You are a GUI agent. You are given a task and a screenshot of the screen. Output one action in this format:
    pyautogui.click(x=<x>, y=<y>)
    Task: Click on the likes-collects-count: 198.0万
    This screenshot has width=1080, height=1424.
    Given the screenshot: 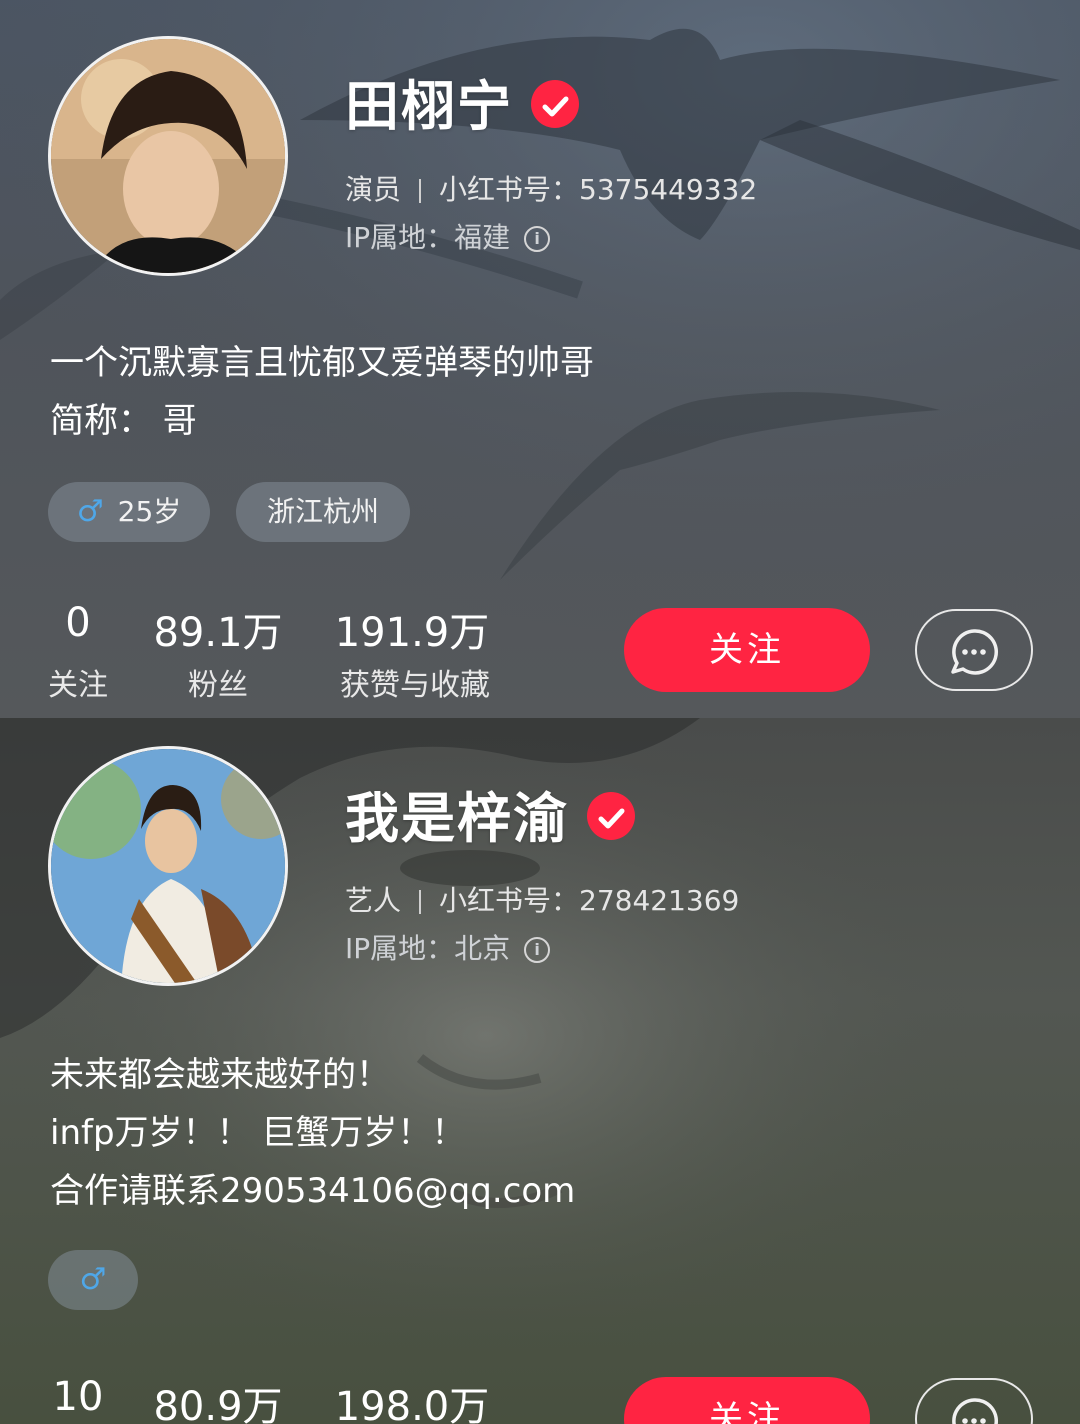 What is the action you would take?
    pyautogui.click(x=412, y=1399)
    